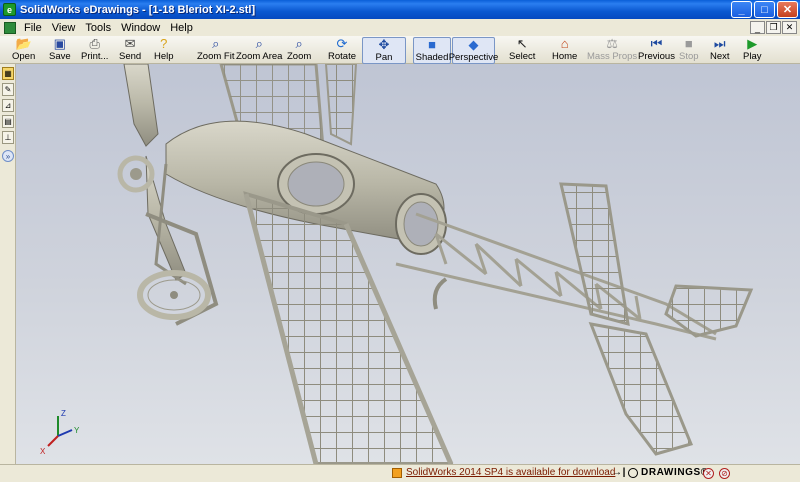  I want to click on zoom-area-icon: ⌕, so click(259, 43).